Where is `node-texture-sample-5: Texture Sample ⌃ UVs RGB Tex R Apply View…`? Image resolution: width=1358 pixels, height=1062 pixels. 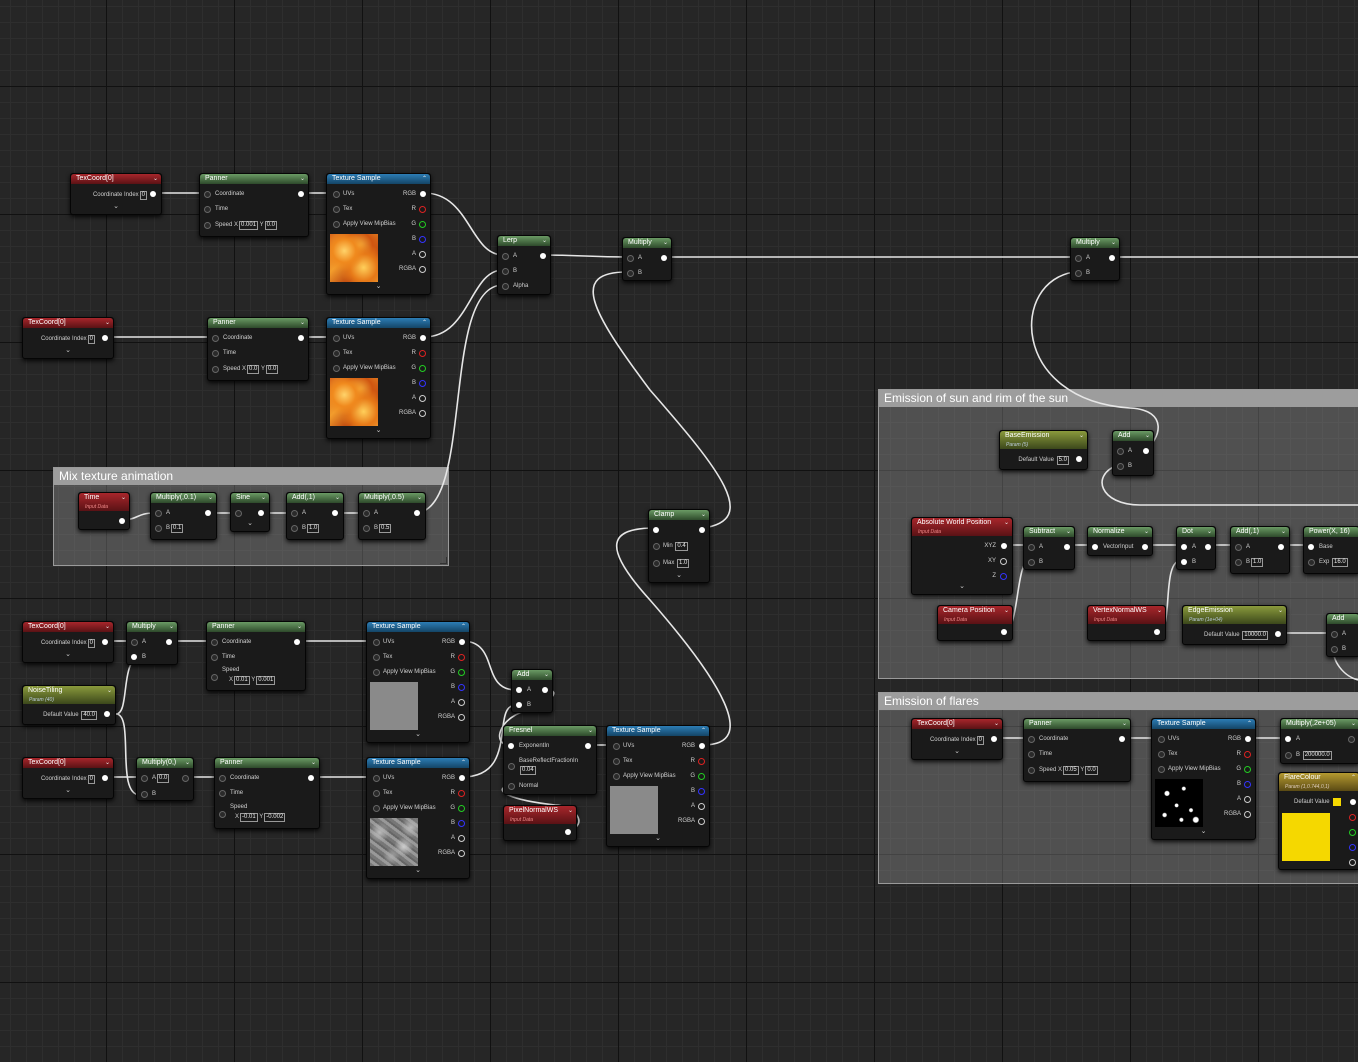
node-texture-sample-5: Texture Sample ⌃ UVs RGB Tex R Apply View… is located at coordinates (658, 786).